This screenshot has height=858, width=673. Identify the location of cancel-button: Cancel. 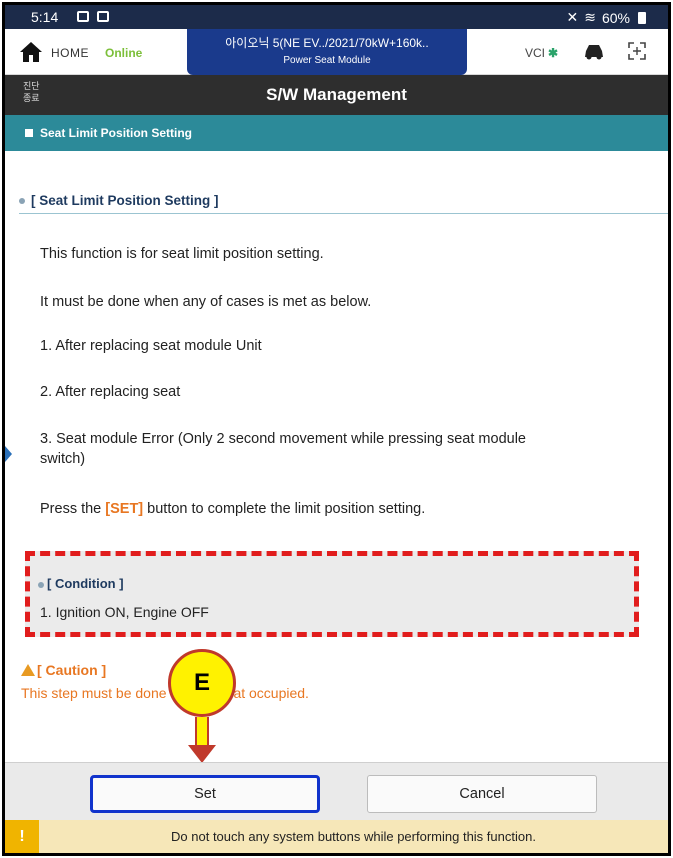
(482, 794).